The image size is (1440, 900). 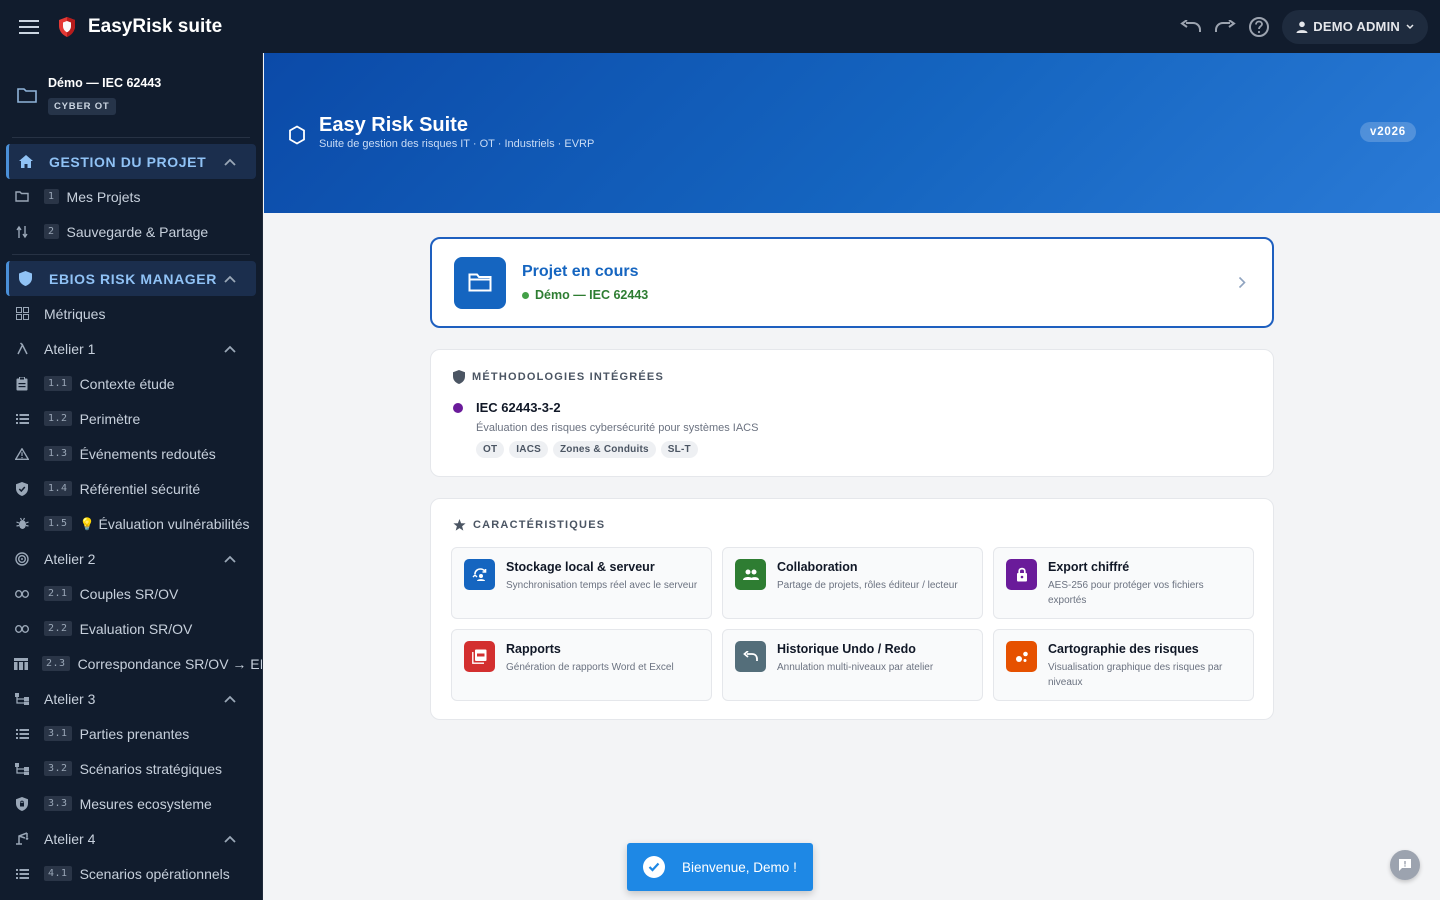 What do you see at coordinates (131, 453) in the screenshot?
I see `sidebar-item-evenements-redoutes: 1.3 Événements redoutés` at bounding box center [131, 453].